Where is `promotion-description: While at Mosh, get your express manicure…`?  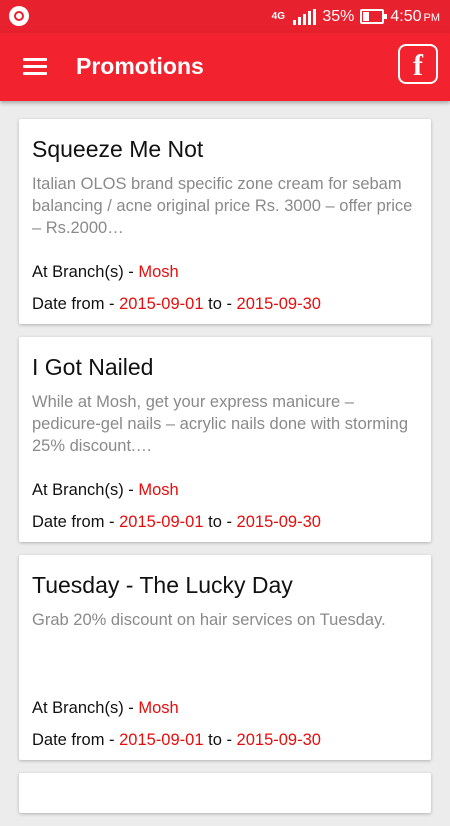 promotion-description: While at Mosh, get your express manicure… is located at coordinates (220, 424).